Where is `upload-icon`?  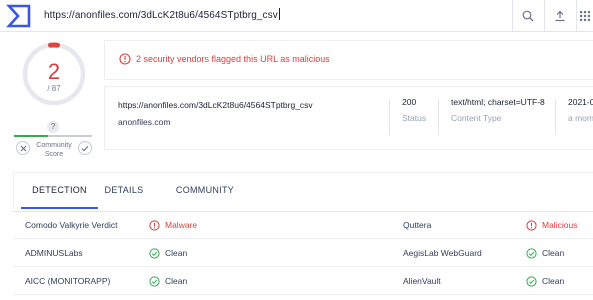
upload-icon is located at coordinates (560, 16).